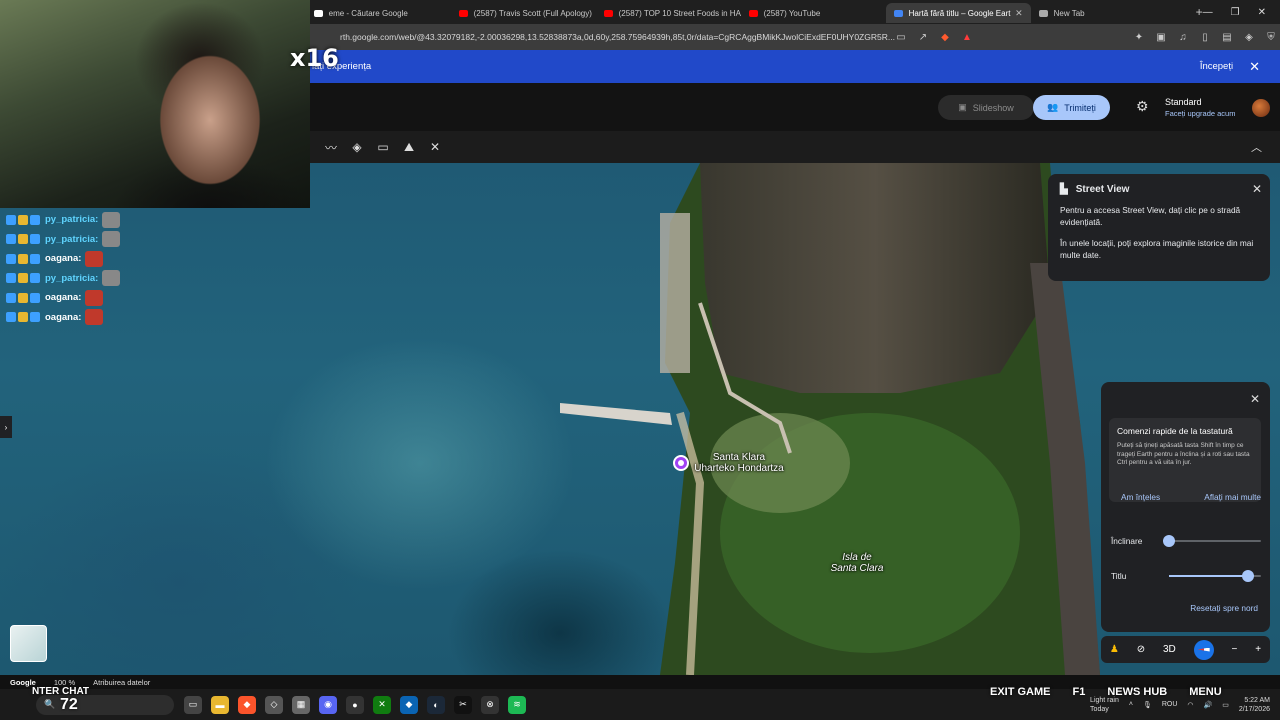 This screenshot has width=1280, height=720. What do you see at coordinates (220, 704) in the screenshot?
I see `file-explorer-icon: ▬` at bounding box center [220, 704].